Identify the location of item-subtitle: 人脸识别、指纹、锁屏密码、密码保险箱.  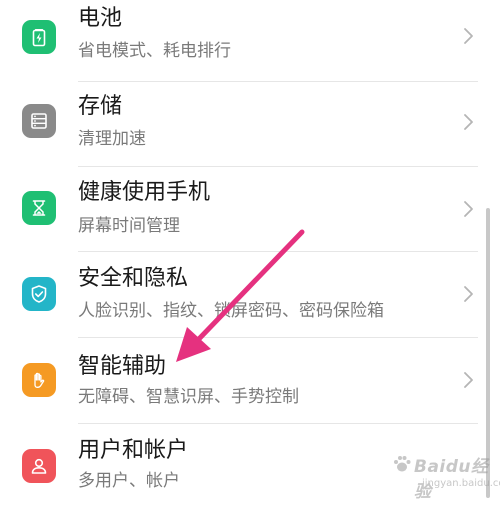
(231, 311).